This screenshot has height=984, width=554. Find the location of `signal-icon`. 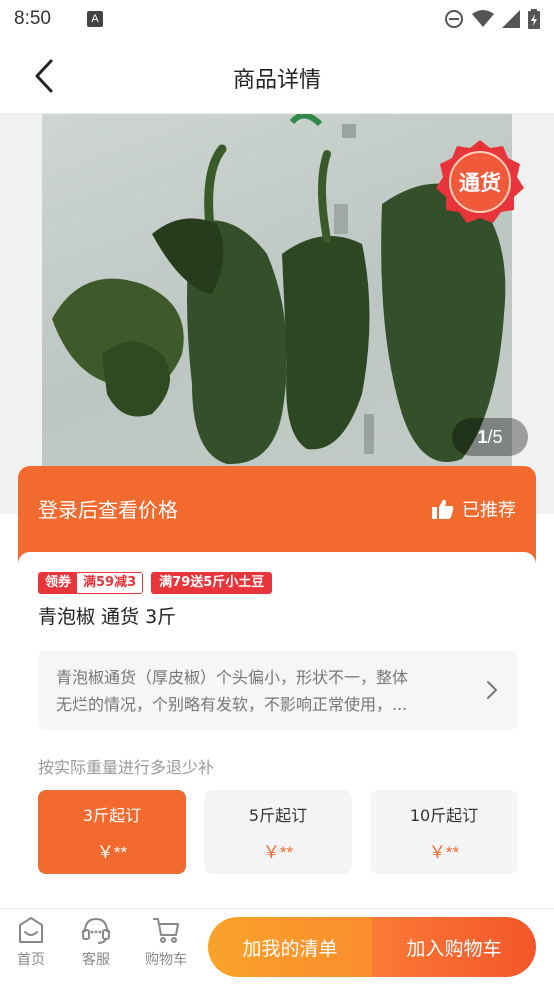

signal-icon is located at coordinates (511, 19).